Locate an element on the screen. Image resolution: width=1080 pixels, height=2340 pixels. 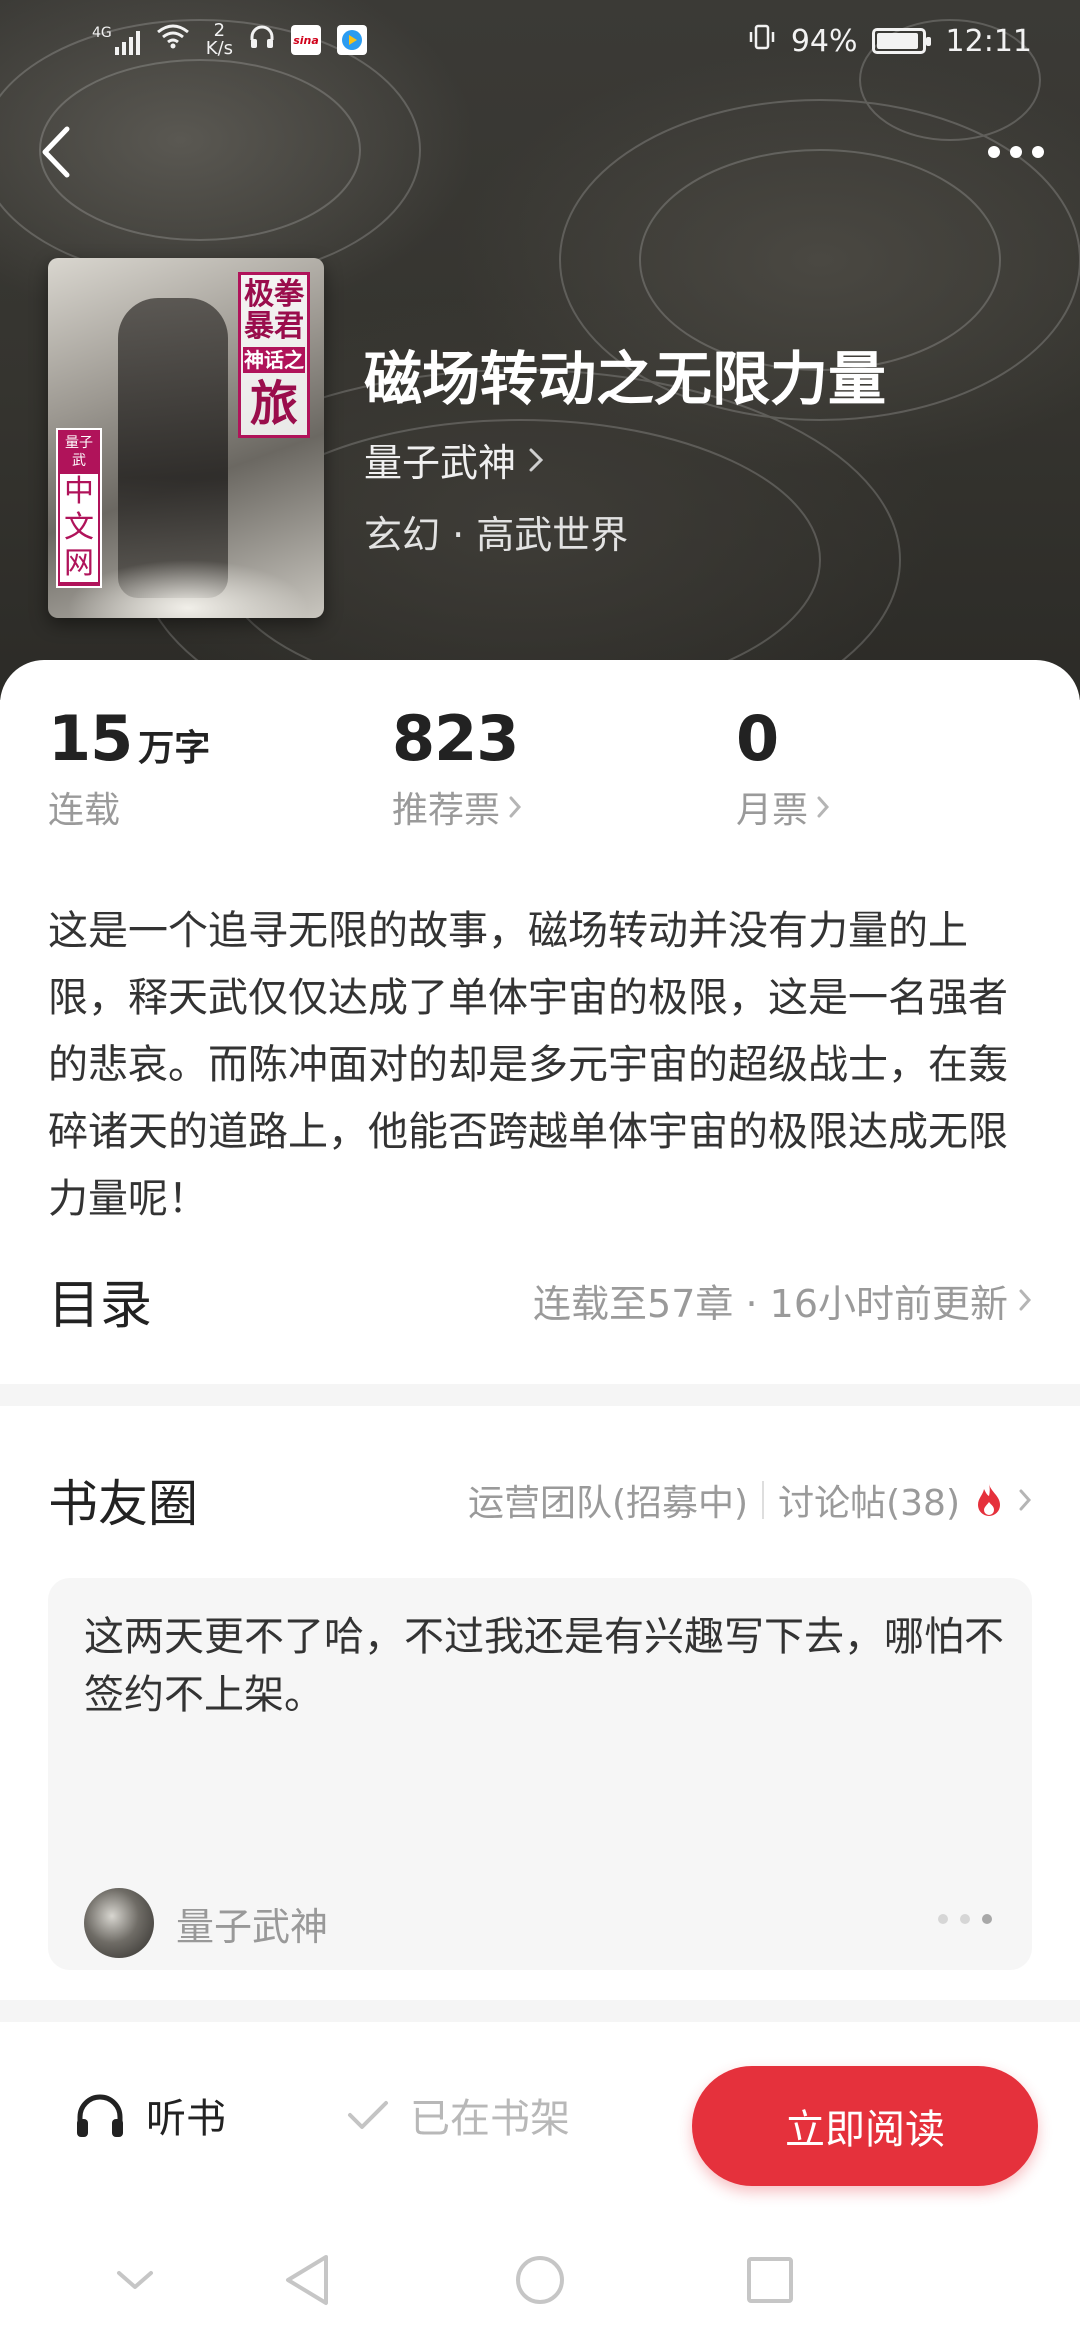
bottom-action-bar: 听书 已在书架 立即阅读 is located at coordinates (540, 2125).